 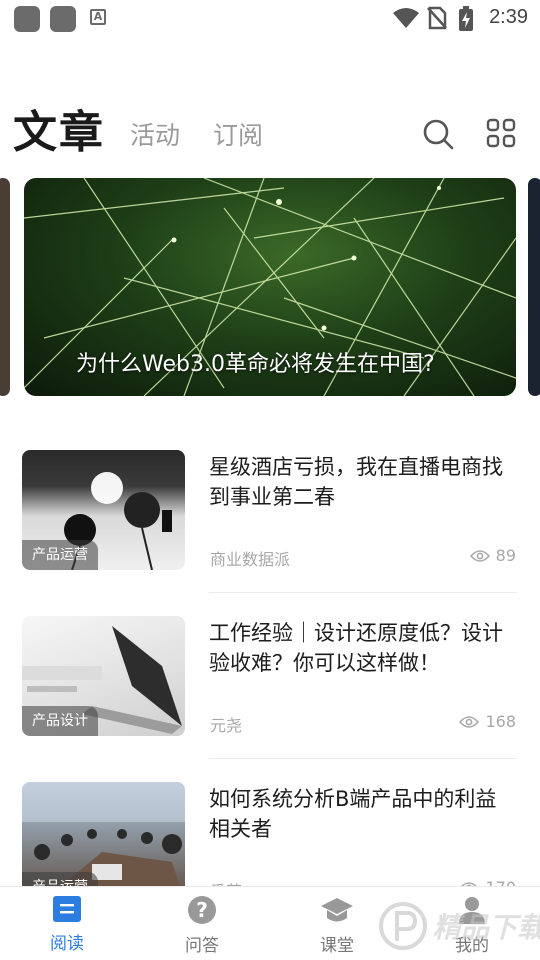 What do you see at coordinates (270, 18) in the screenshot?
I see `status-bar: A 2:39` at bounding box center [270, 18].